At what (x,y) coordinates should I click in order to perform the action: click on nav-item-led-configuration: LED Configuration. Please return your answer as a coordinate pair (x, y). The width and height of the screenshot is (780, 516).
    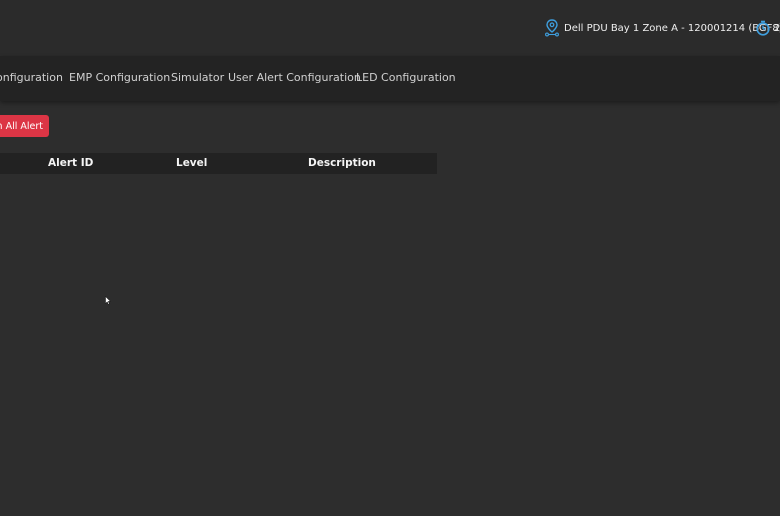
    Looking at the image, I should click on (406, 77).